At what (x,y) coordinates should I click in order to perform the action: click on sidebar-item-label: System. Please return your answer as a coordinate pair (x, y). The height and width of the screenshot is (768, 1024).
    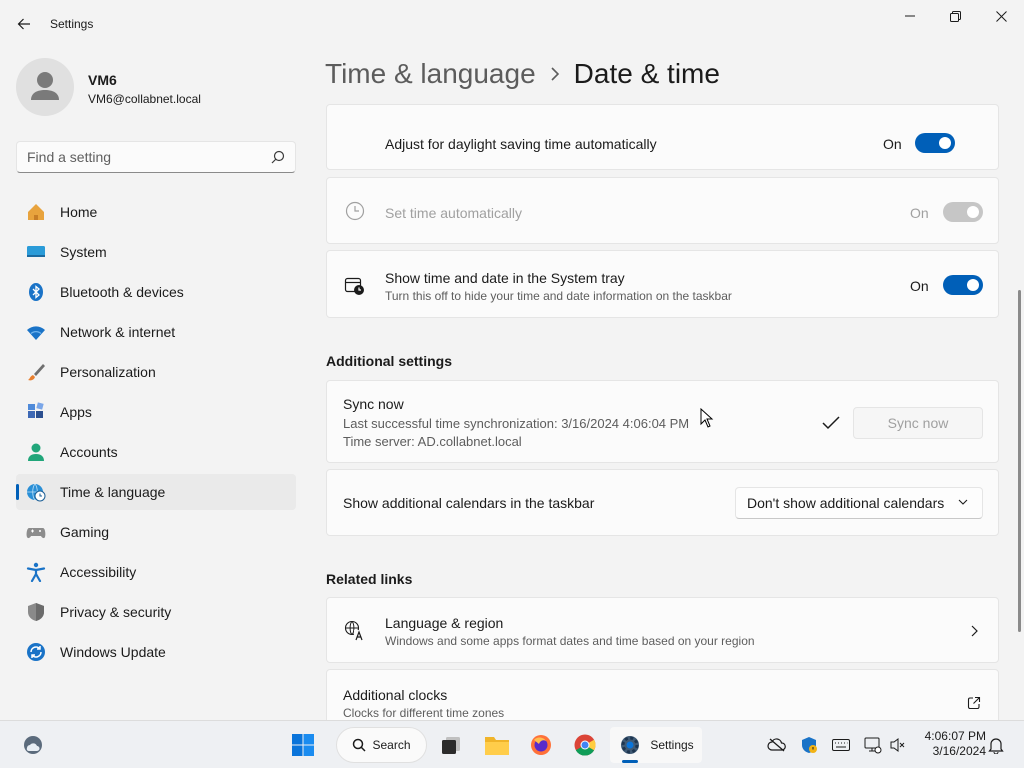
    Looking at the image, I should click on (83, 252).